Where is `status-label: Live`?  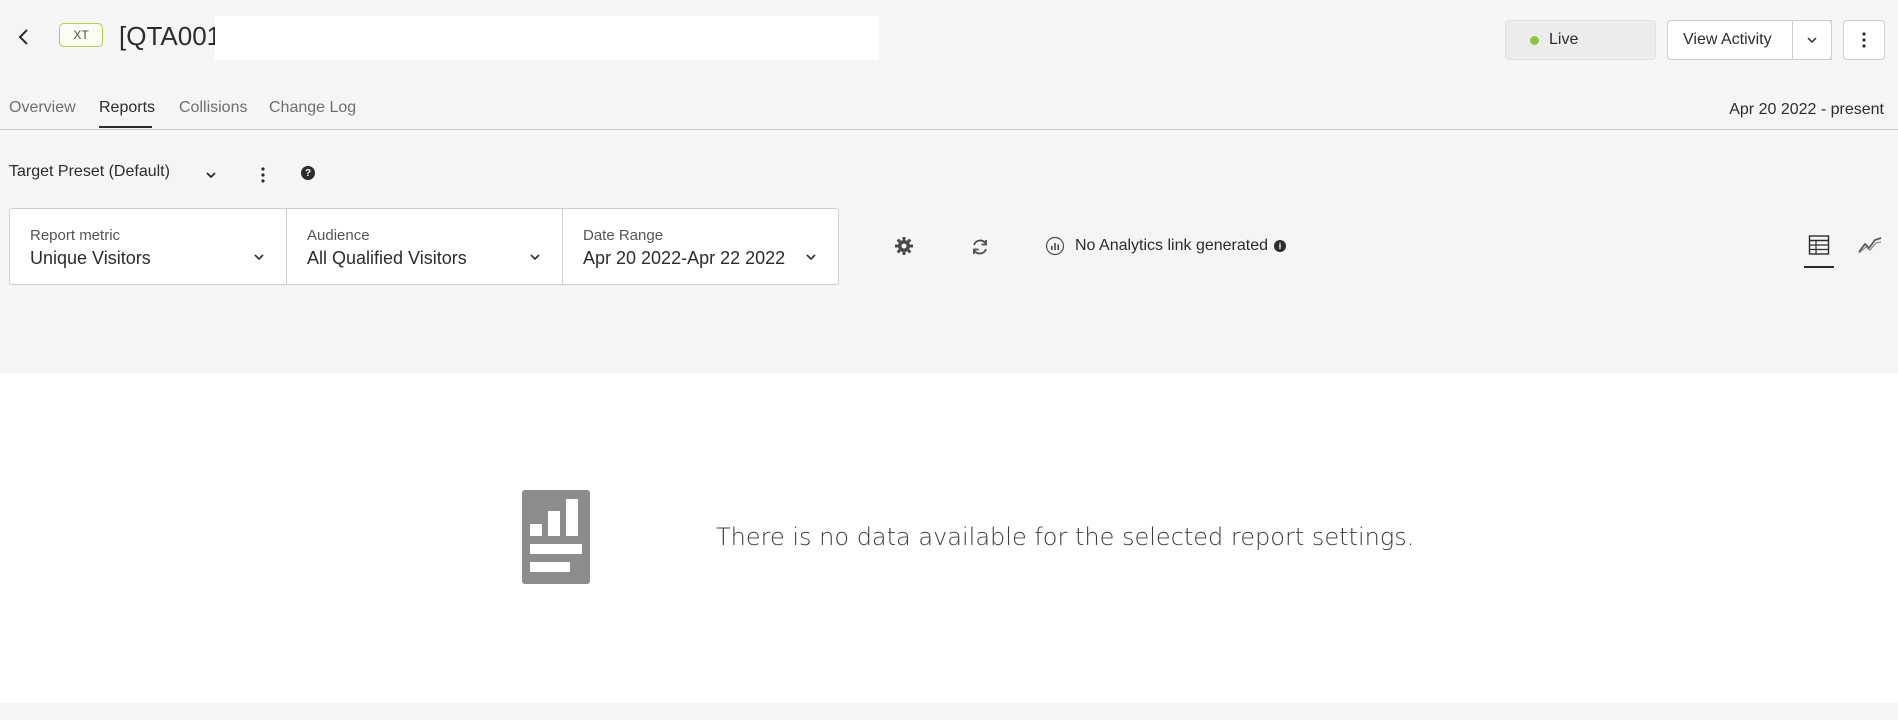
status-label: Live is located at coordinates (1564, 39).